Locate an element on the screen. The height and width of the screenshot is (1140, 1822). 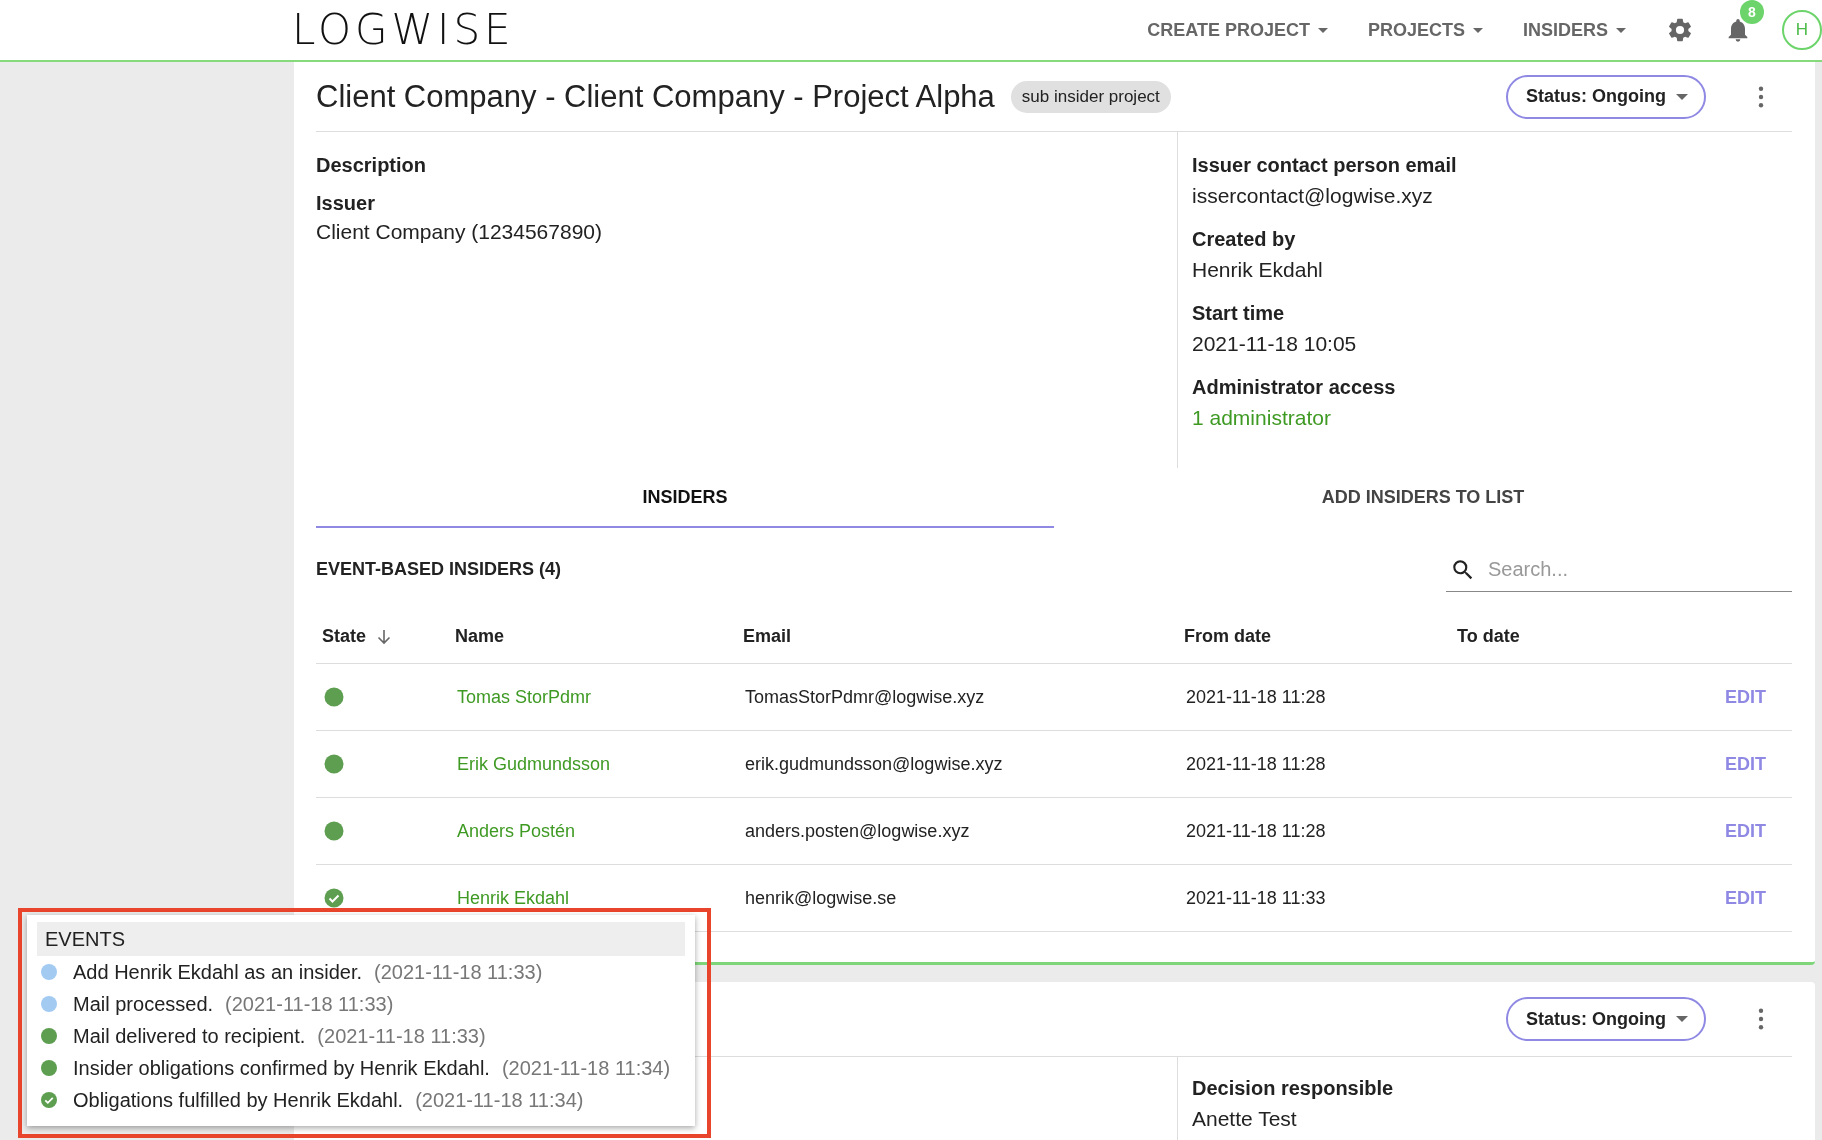
event-text: Add Henrik Ekdahl as an insider. is located at coordinates (218, 972).